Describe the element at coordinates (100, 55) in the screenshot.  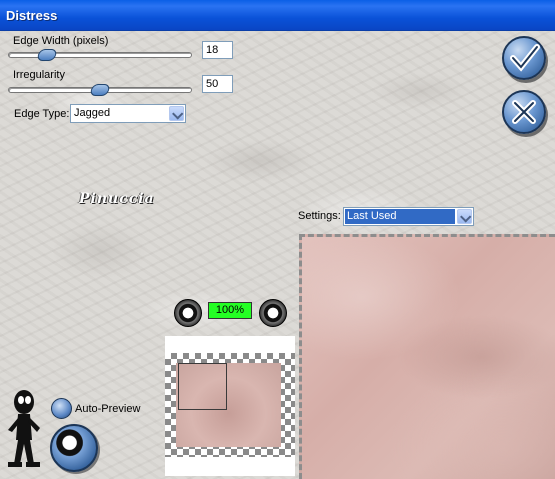
I see `edge-width-slider-track` at that location.